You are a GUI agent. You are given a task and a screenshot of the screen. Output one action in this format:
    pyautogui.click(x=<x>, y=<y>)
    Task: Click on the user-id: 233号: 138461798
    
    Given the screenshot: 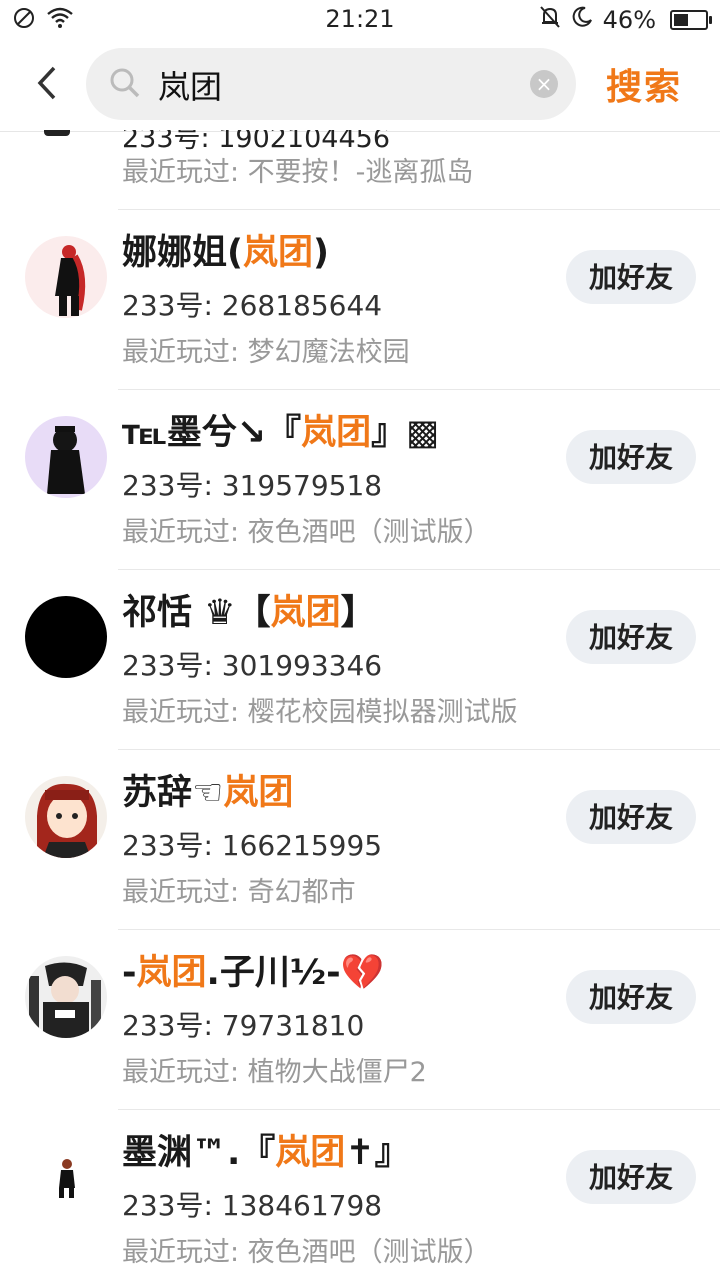 What is the action you would take?
    pyautogui.click(x=252, y=1205)
    